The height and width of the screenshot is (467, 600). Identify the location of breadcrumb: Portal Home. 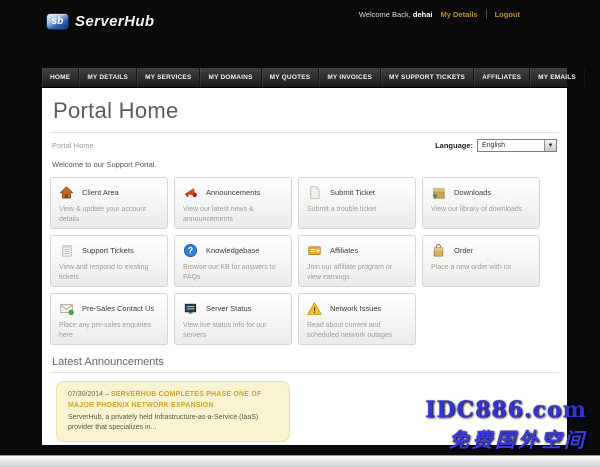
(73, 145).